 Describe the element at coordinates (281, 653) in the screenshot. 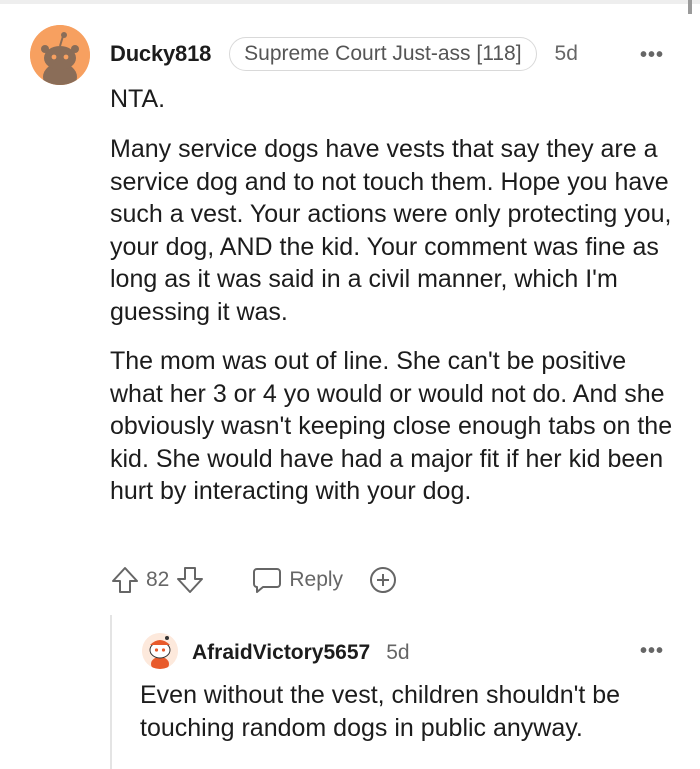

I see `reply-username: AfraidVictory5657` at that location.